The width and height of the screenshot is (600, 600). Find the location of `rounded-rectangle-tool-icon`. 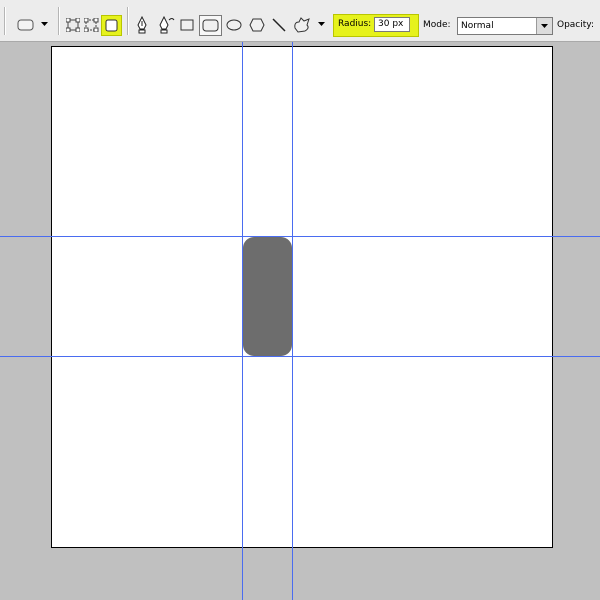

rounded-rectangle-tool-icon is located at coordinates (210, 25).